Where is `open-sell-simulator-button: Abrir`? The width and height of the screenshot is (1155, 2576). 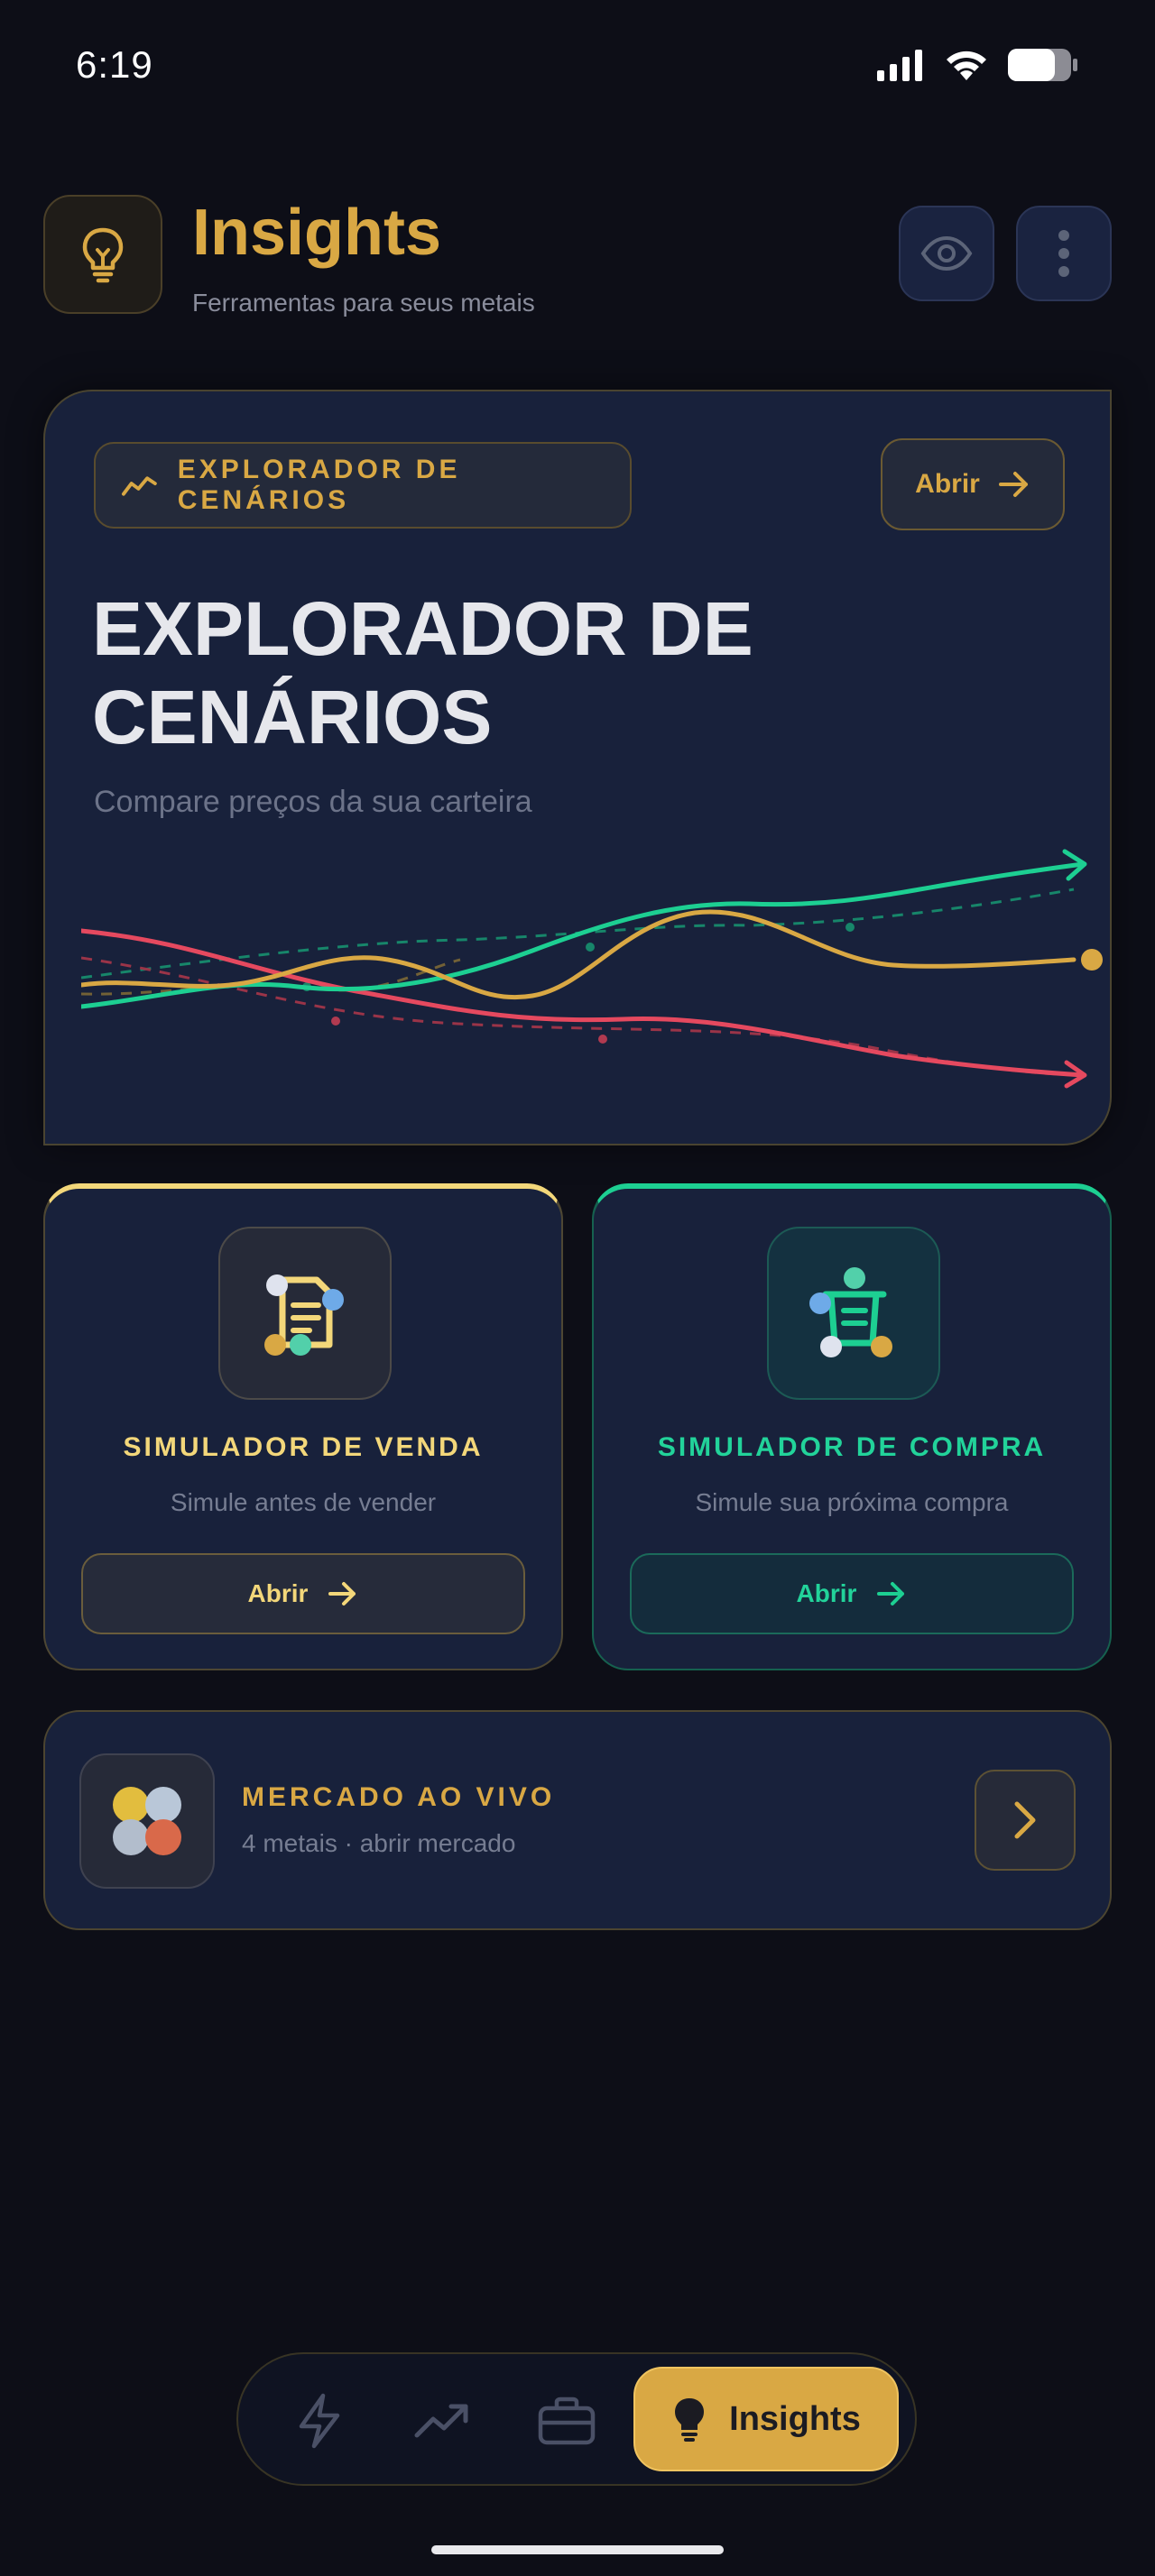 open-sell-simulator-button: Abrir is located at coordinates (303, 1593).